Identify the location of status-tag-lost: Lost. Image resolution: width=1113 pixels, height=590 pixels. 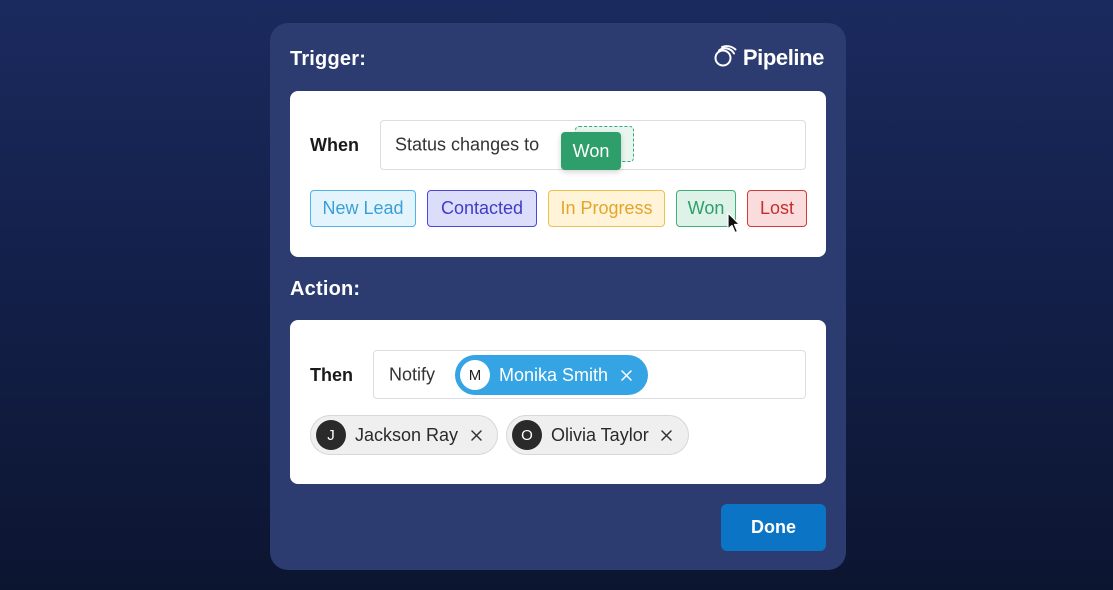
(777, 208).